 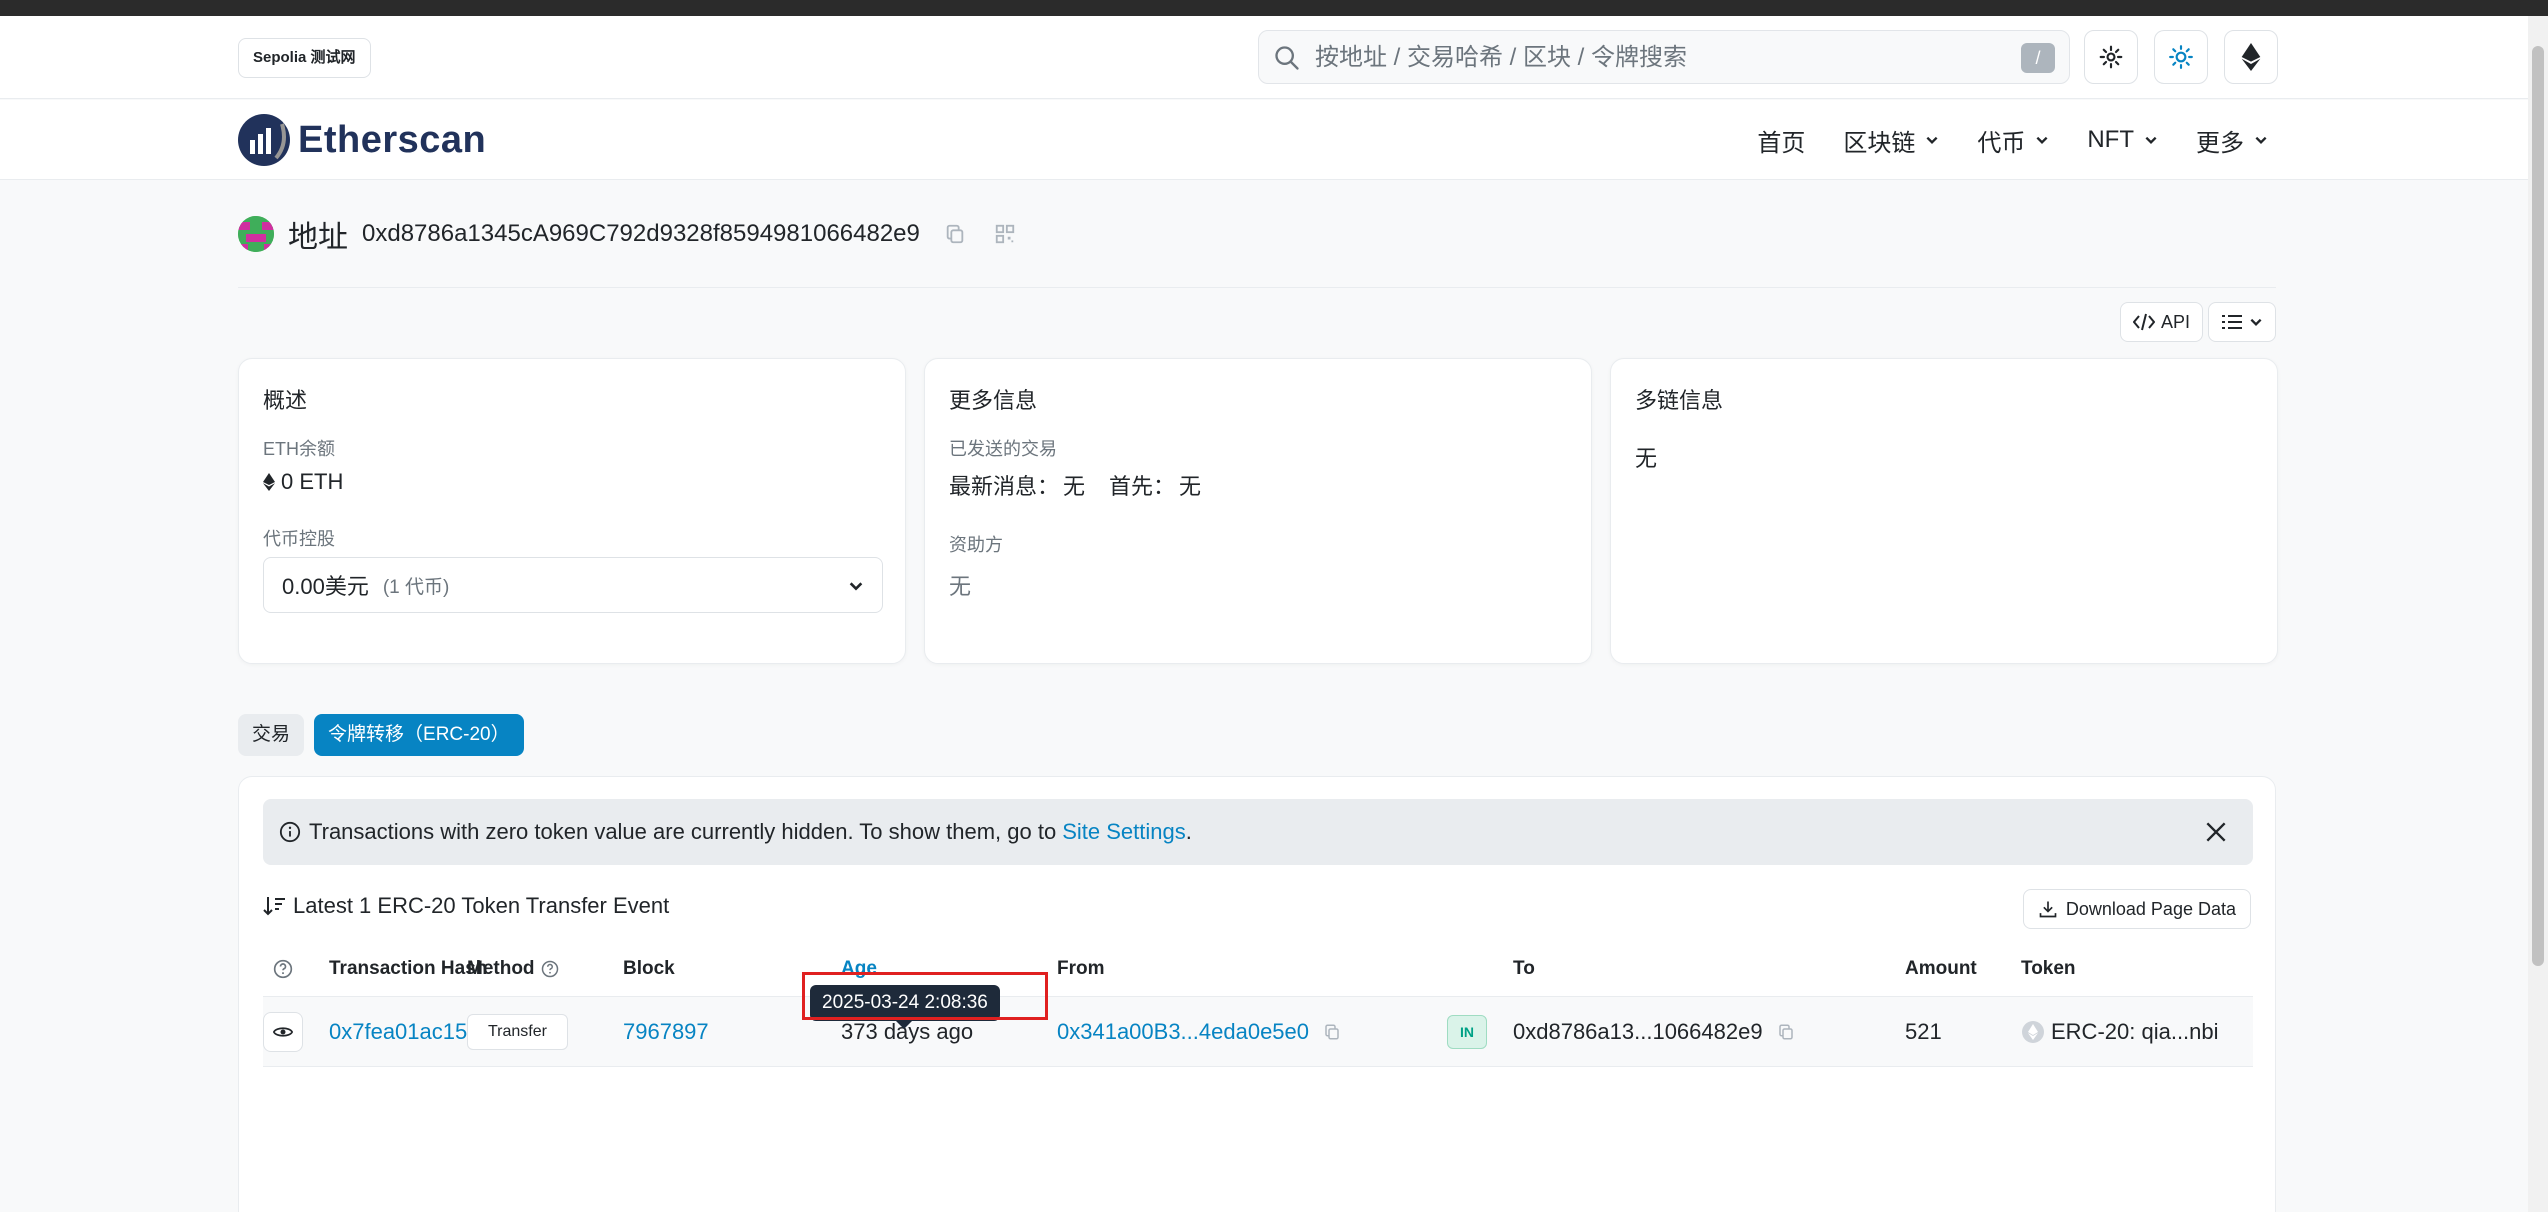 I want to click on amount-value: 521, so click(x=1923, y=1031).